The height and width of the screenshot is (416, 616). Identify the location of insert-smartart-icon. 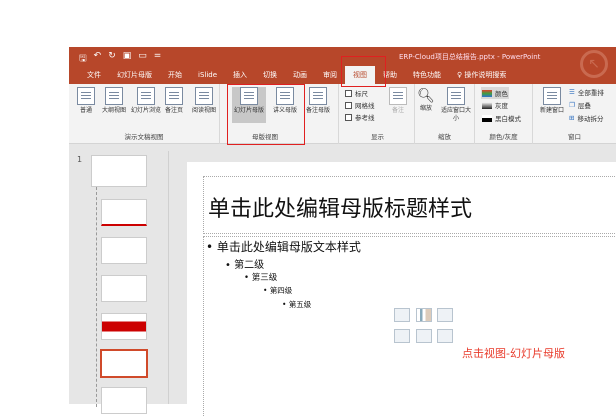
(445, 315).